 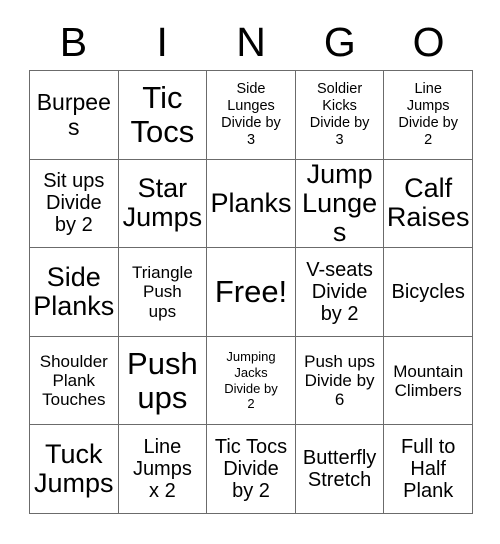 I want to click on bingo-cell-r2c3: Planks, so click(x=251, y=204).